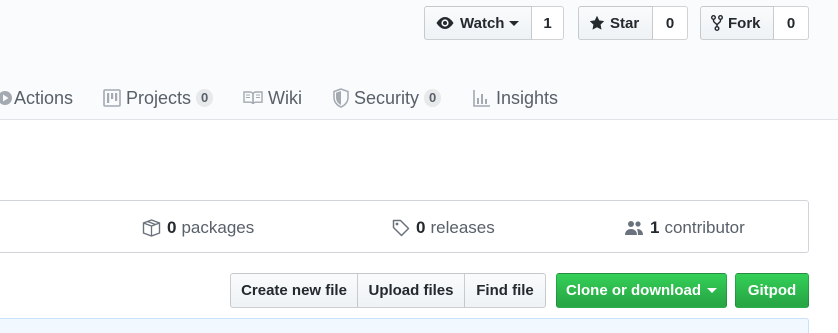 Image resolution: width=838 pixels, height=333 pixels. What do you see at coordinates (6, 98) in the screenshot?
I see `play-icon` at bounding box center [6, 98].